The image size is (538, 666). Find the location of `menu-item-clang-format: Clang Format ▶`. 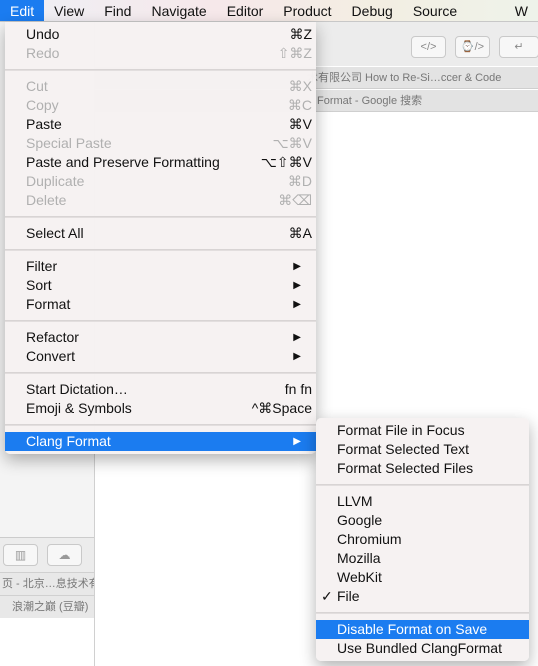

menu-item-clang-format: Clang Format ▶ is located at coordinates (160, 441).